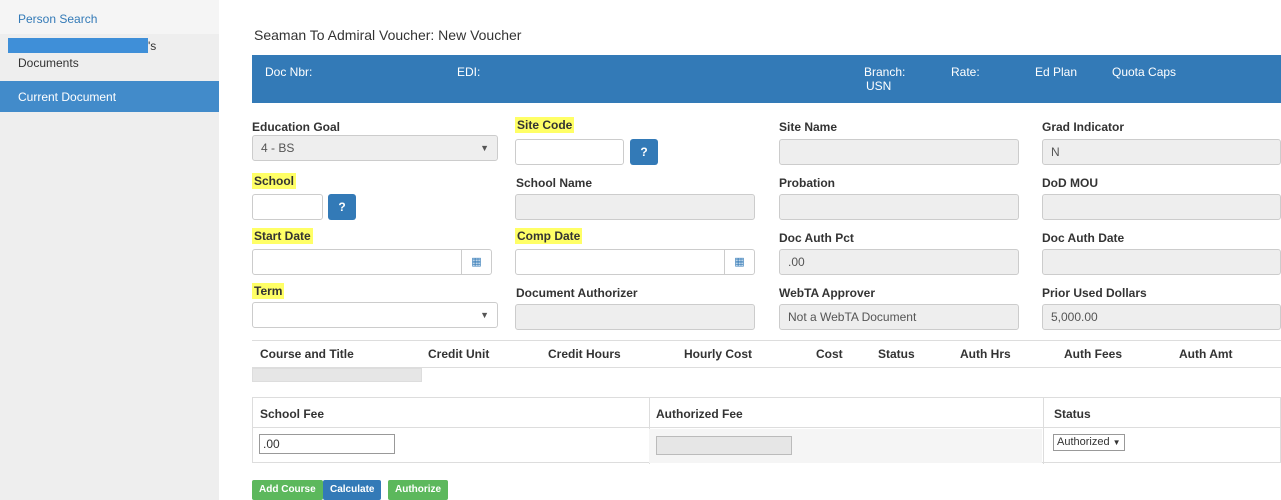  Describe the element at coordinates (289, 72) in the screenshot. I see `doc-nbr-label: Doc Nbr:` at that location.